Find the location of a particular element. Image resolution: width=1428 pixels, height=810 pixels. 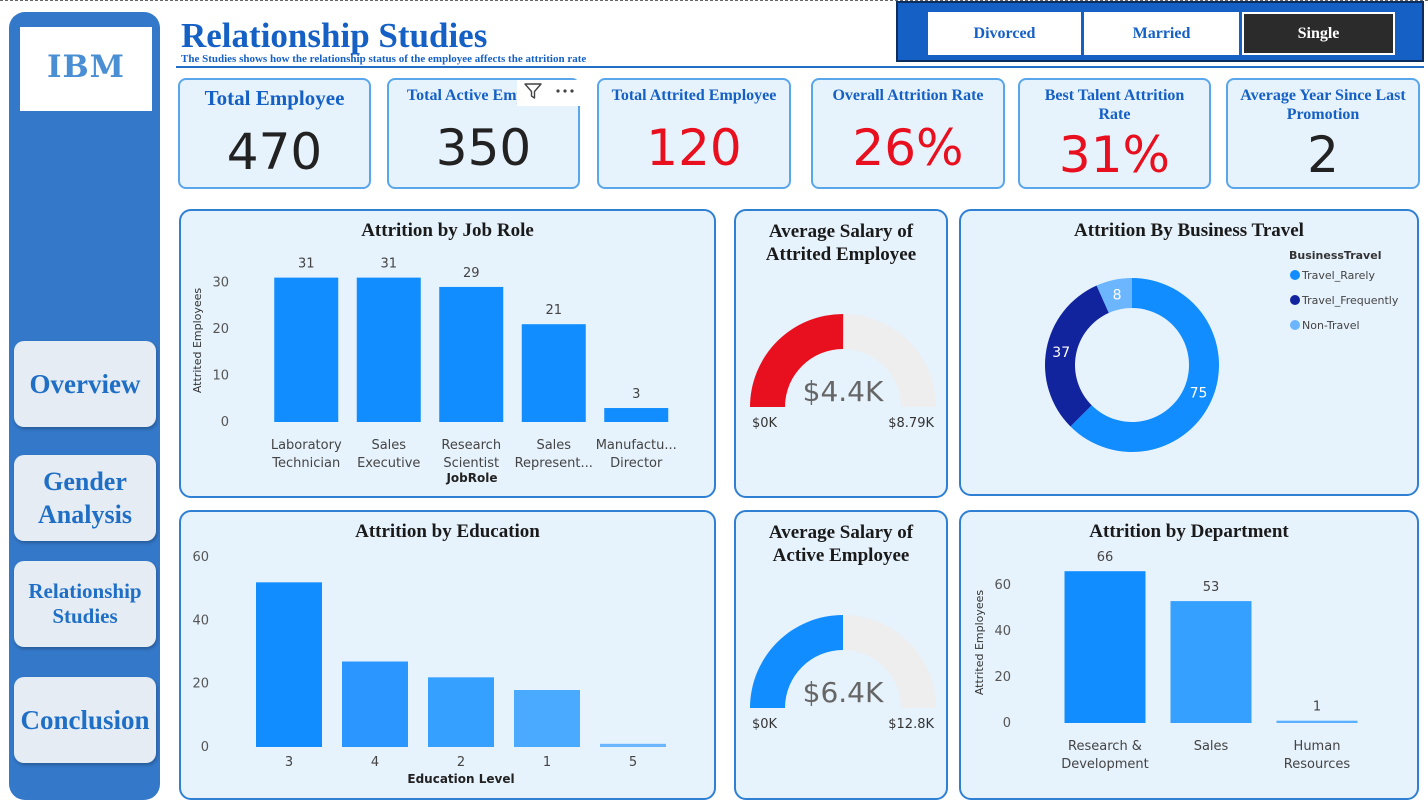

x-axis-label: JobRole is located at coordinates (471, 478).